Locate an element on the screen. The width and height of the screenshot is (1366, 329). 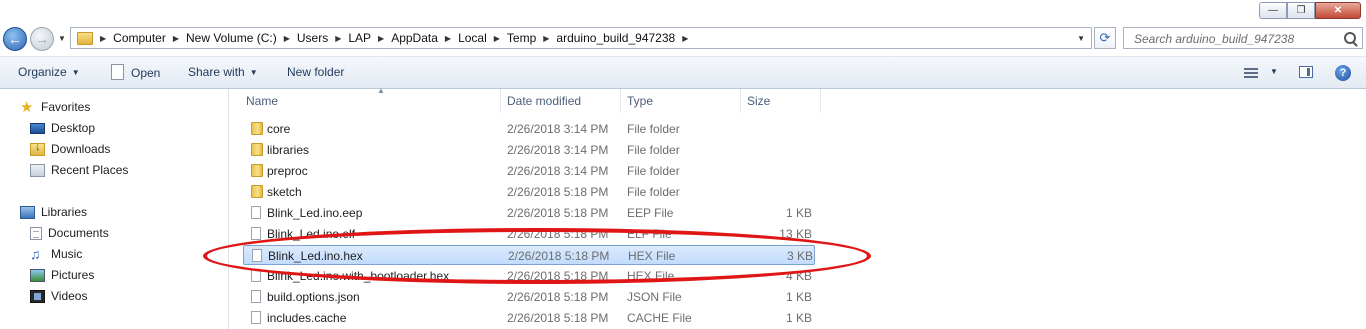
nav-recent-places: Recent Places is located at coordinates (79, 170).